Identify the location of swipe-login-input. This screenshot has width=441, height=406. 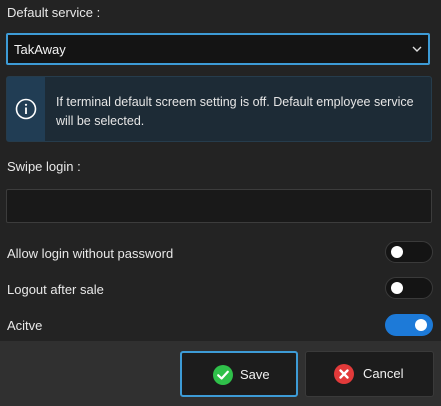
(219, 206).